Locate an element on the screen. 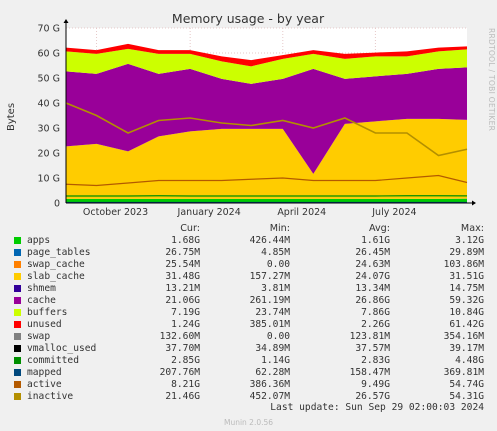 The width and height of the screenshot is (497, 431). legend-cur-value: 21.46G is located at coordinates (182, 396).